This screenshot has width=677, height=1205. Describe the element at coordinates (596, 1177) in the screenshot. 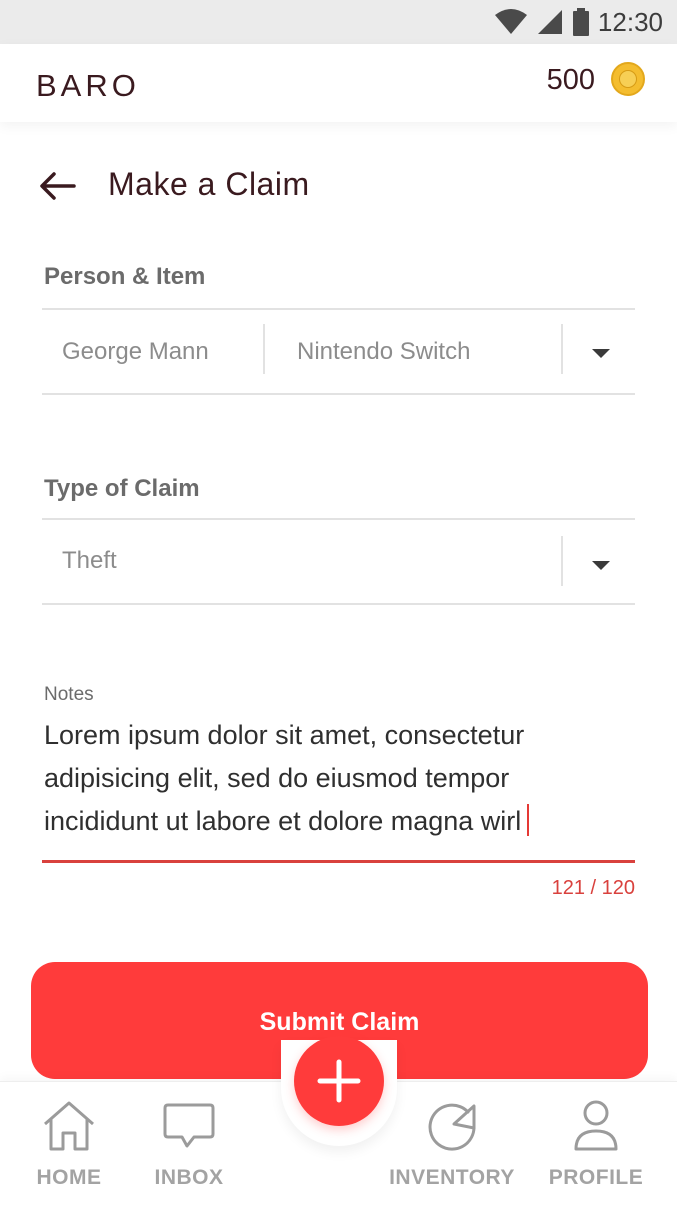

I see `nav-profile-label: PROFILE` at that location.